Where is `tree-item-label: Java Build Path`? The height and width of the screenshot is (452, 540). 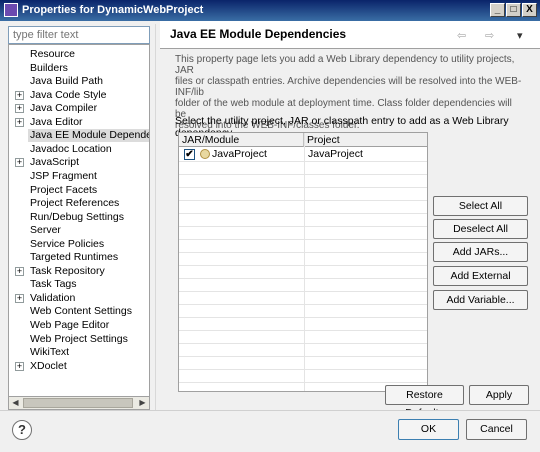
tree-item-label: Java Build Path is located at coordinates (66, 81).